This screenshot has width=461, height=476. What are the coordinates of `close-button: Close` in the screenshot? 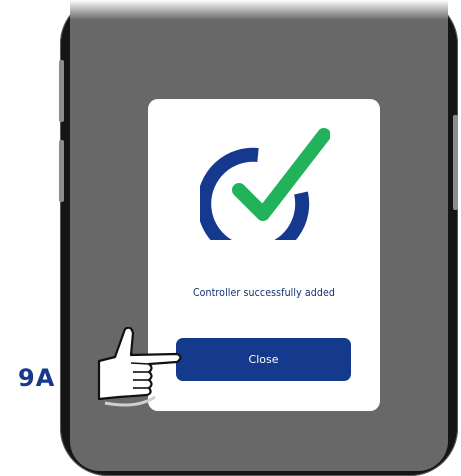 It's located at (263, 359).